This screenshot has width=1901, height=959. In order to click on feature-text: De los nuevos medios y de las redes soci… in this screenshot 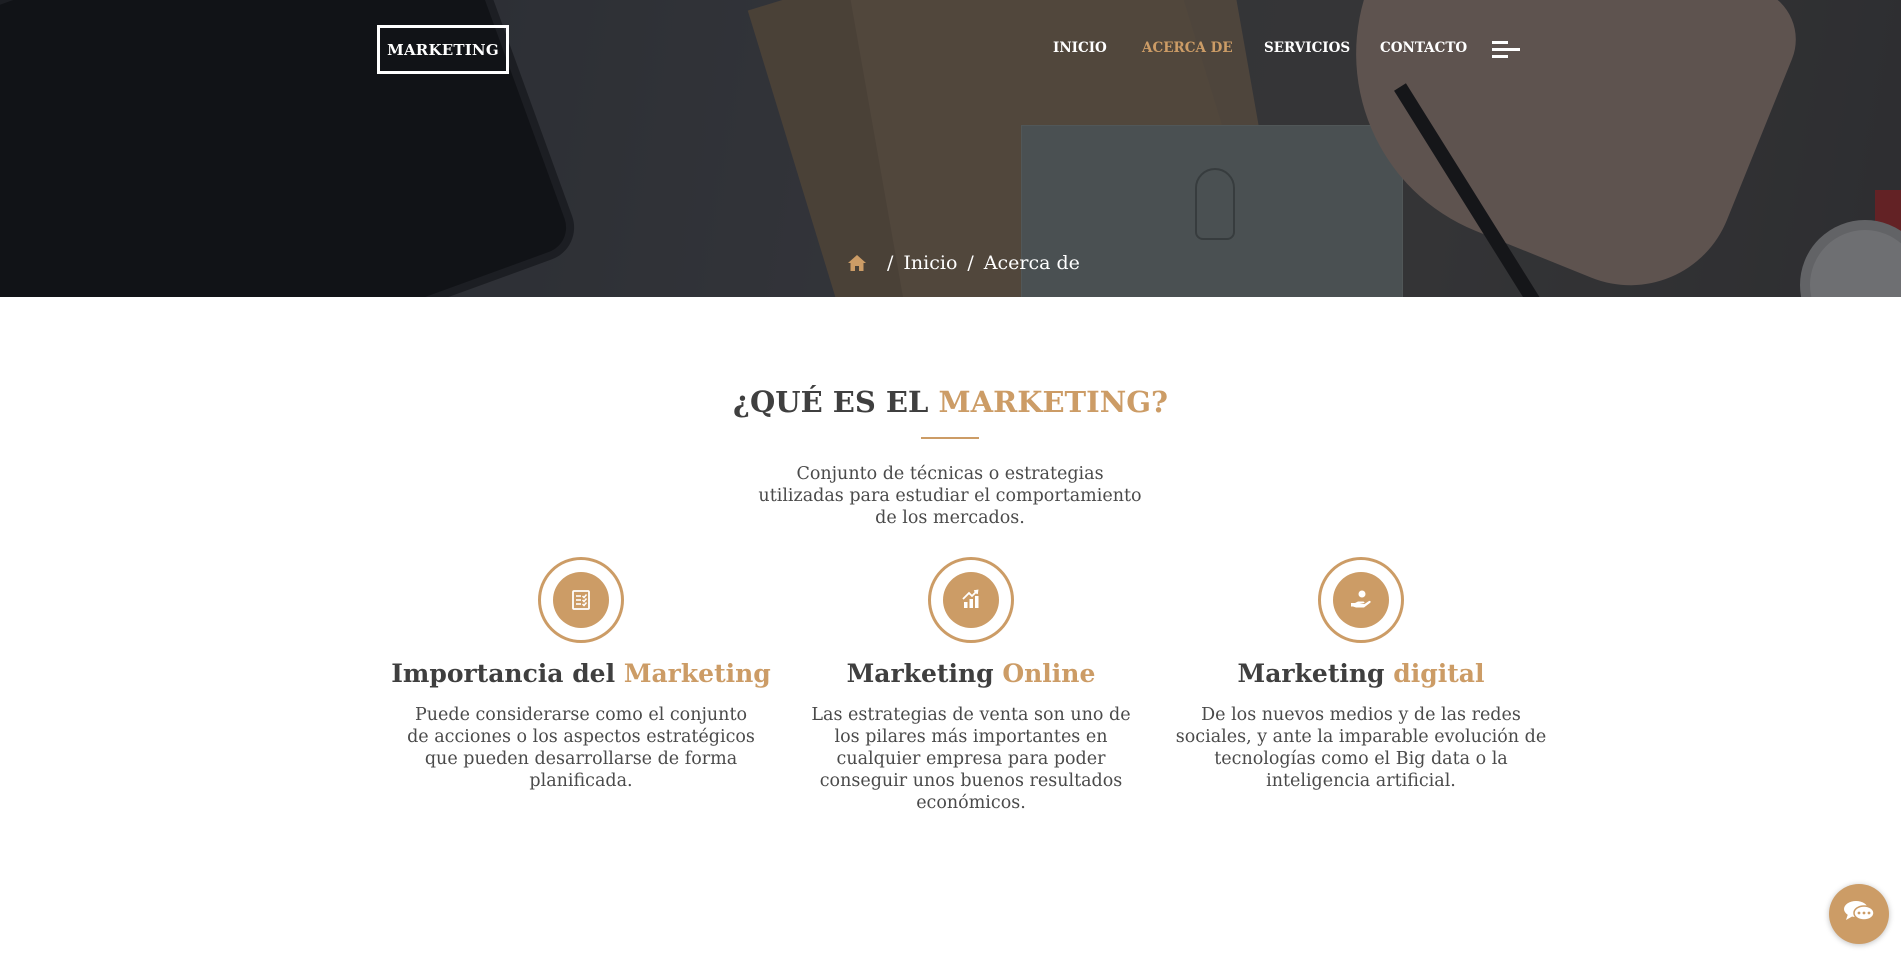, I will do `click(1361, 748)`.